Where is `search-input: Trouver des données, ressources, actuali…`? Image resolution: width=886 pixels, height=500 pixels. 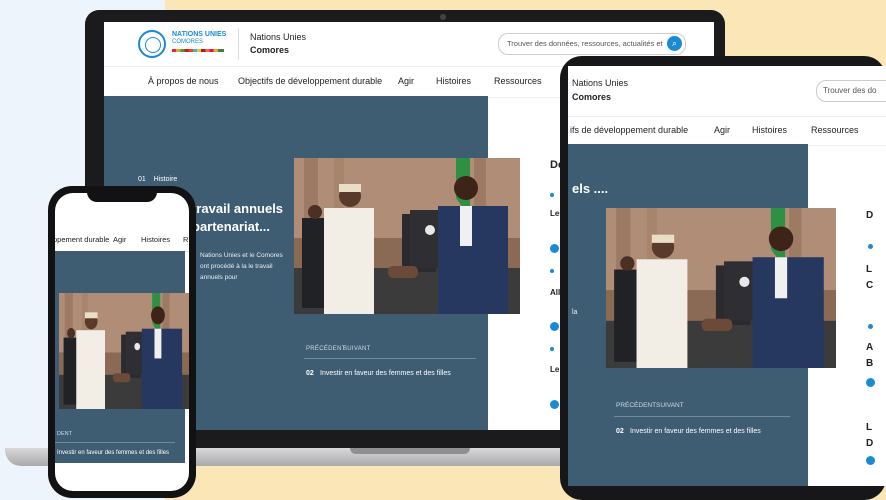
search-input: Trouver des données, ressources, actuali… is located at coordinates (592, 44).